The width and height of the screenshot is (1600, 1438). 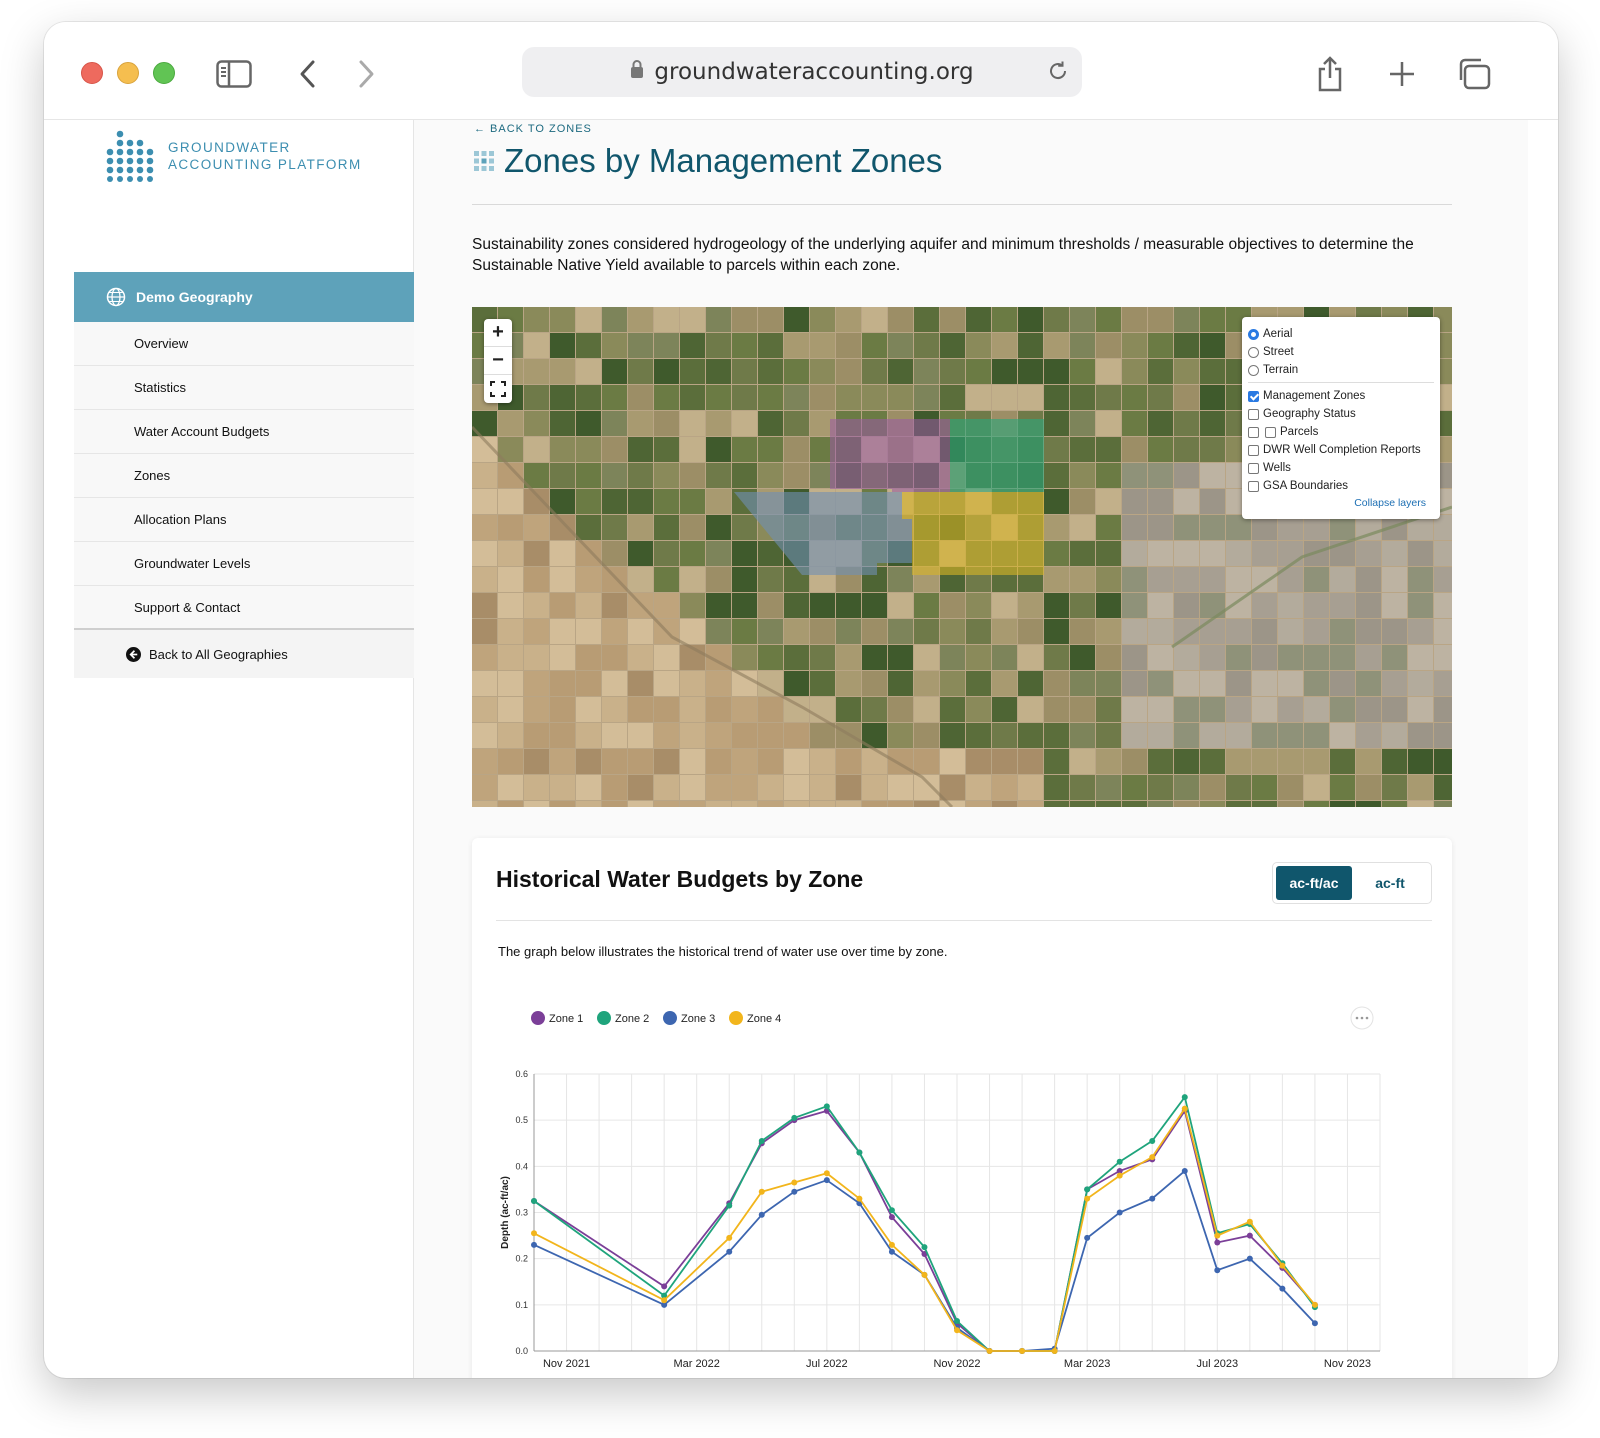 What do you see at coordinates (161, 343) in the screenshot?
I see `sidebar-item-label: Overview` at bounding box center [161, 343].